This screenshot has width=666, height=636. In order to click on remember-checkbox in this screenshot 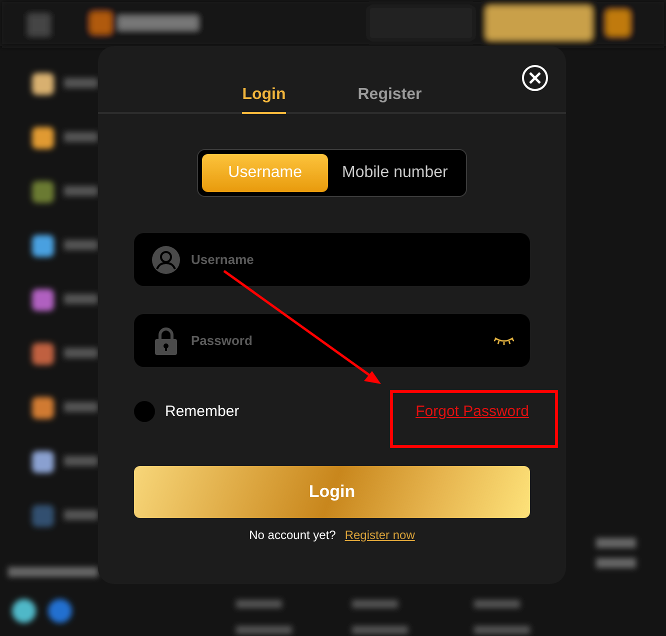, I will do `click(144, 411)`.